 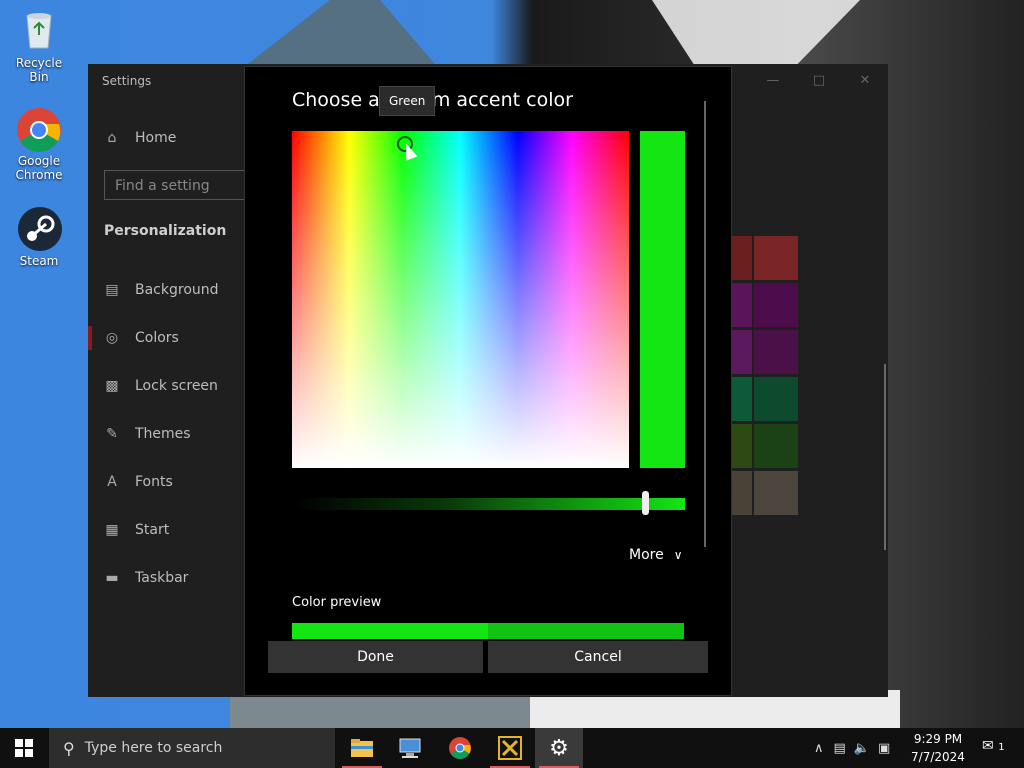 I want to click on window-controls: — □ ✕, so click(x=819, y=80).